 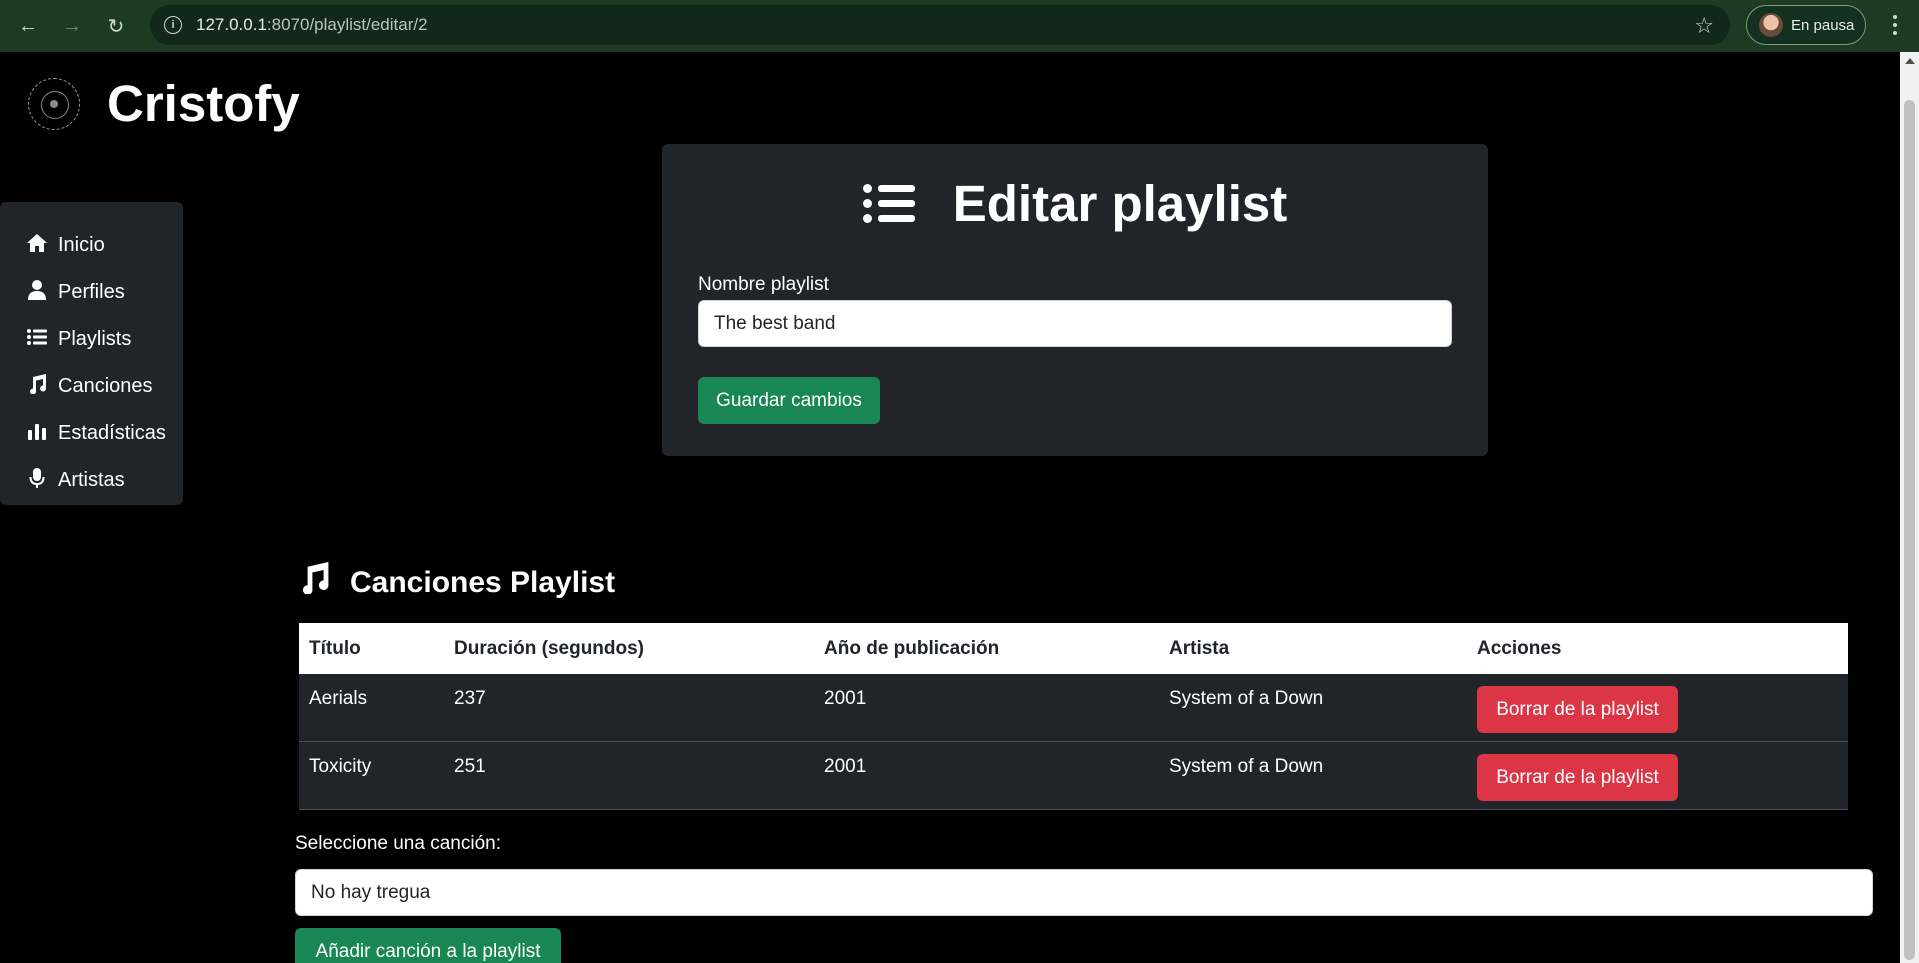 What do you see at coordinates (37, 246) in the screenshot?
I see `home-icon` at bounding box center [37, 246].